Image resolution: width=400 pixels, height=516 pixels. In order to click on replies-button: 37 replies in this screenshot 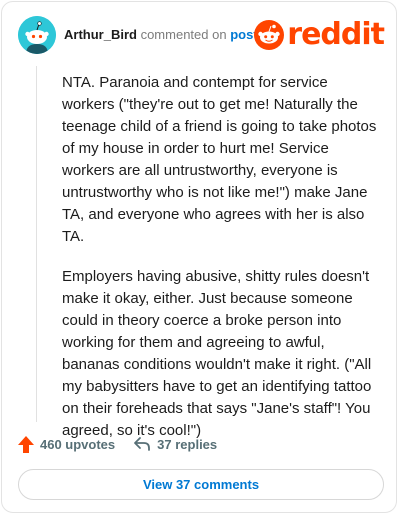, I will do `click(175, 444)`.